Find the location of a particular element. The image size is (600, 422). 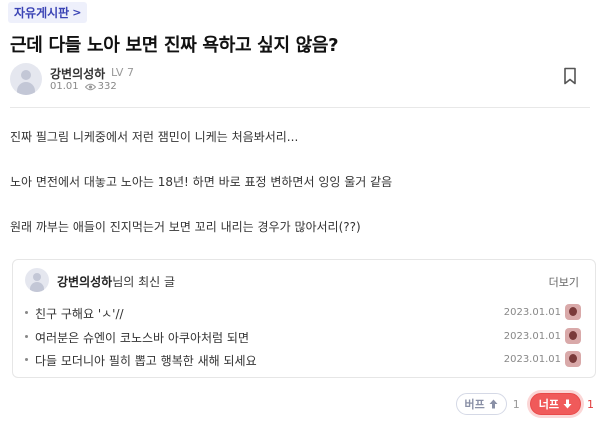

nerf-button: 너프 is located at coordinates (555, 404).